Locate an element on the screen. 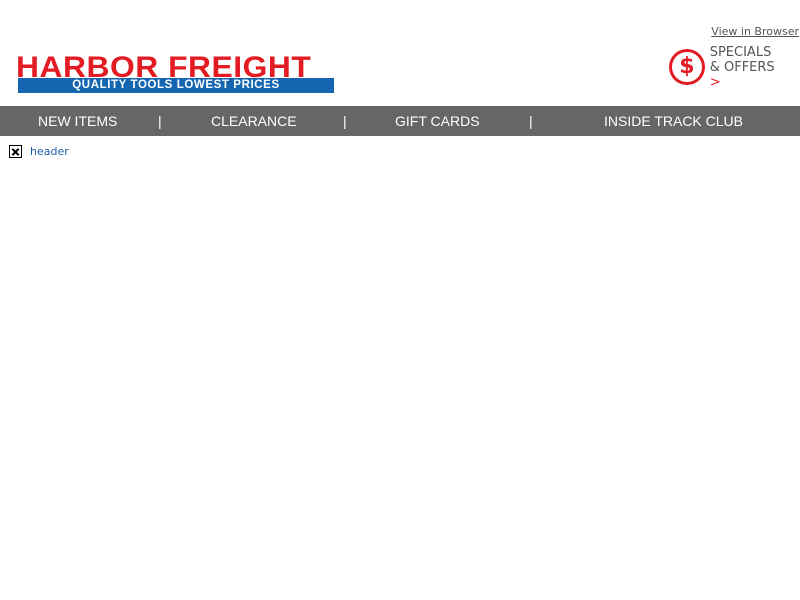 This screenshot has width=800, height=600. offers-label: & OFFERS is located at coordinates (742, 67).